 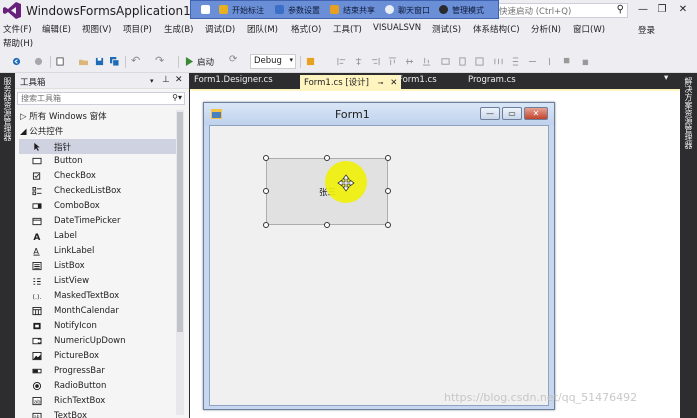 What do you see at coordinates (98, 161) in the screenshot?
I see `toolbox-item-button: Button` at bounding box center [98, 161].